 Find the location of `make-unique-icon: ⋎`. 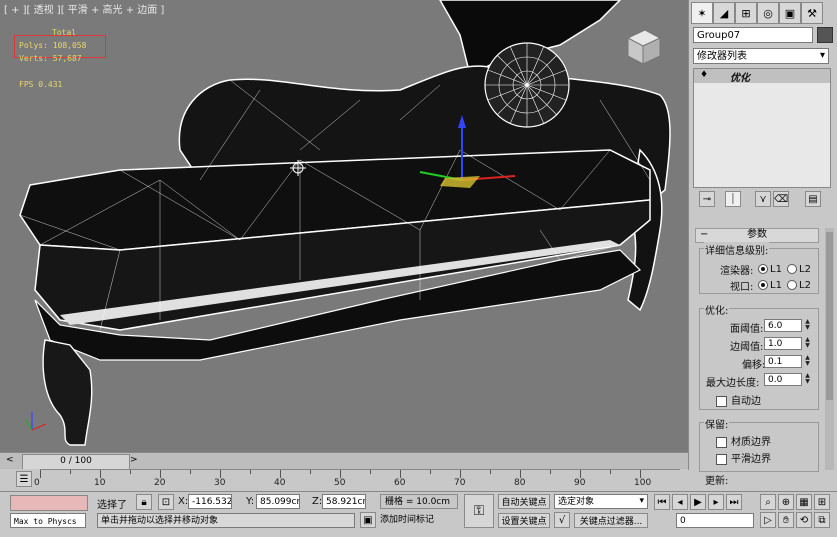

make-unique-icon: ⋎ is located at coordinates (763, 199).